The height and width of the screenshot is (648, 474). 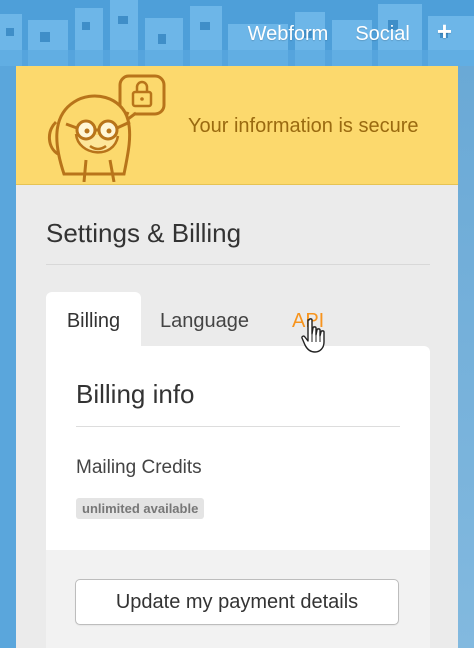 What do you see at coordinates (93, 319) in the screenshot?
I see `tab-billing: Billing` at bounding box center [93, 319].